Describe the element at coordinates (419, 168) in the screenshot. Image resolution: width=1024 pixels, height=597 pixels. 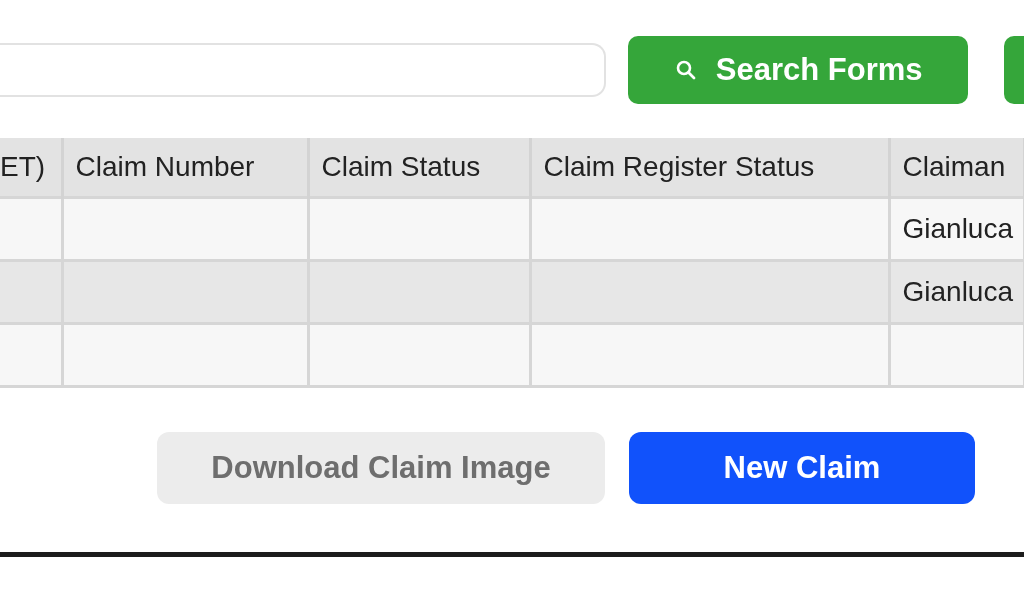
I see `column-header: Claim Status` at that location.